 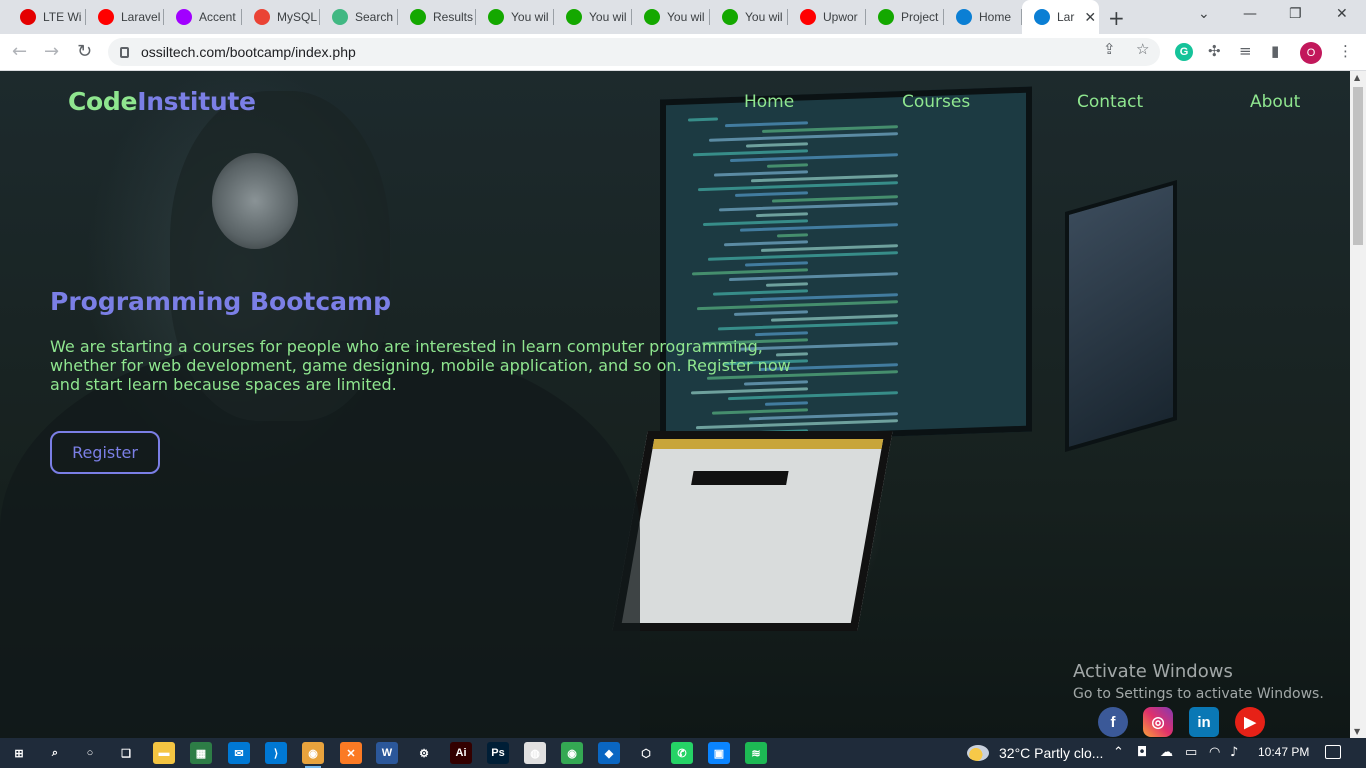 What do you see at coordinates (201, 753) in the screenshot?
I see `store-icon: ▦` at bounding box center [201, 753].